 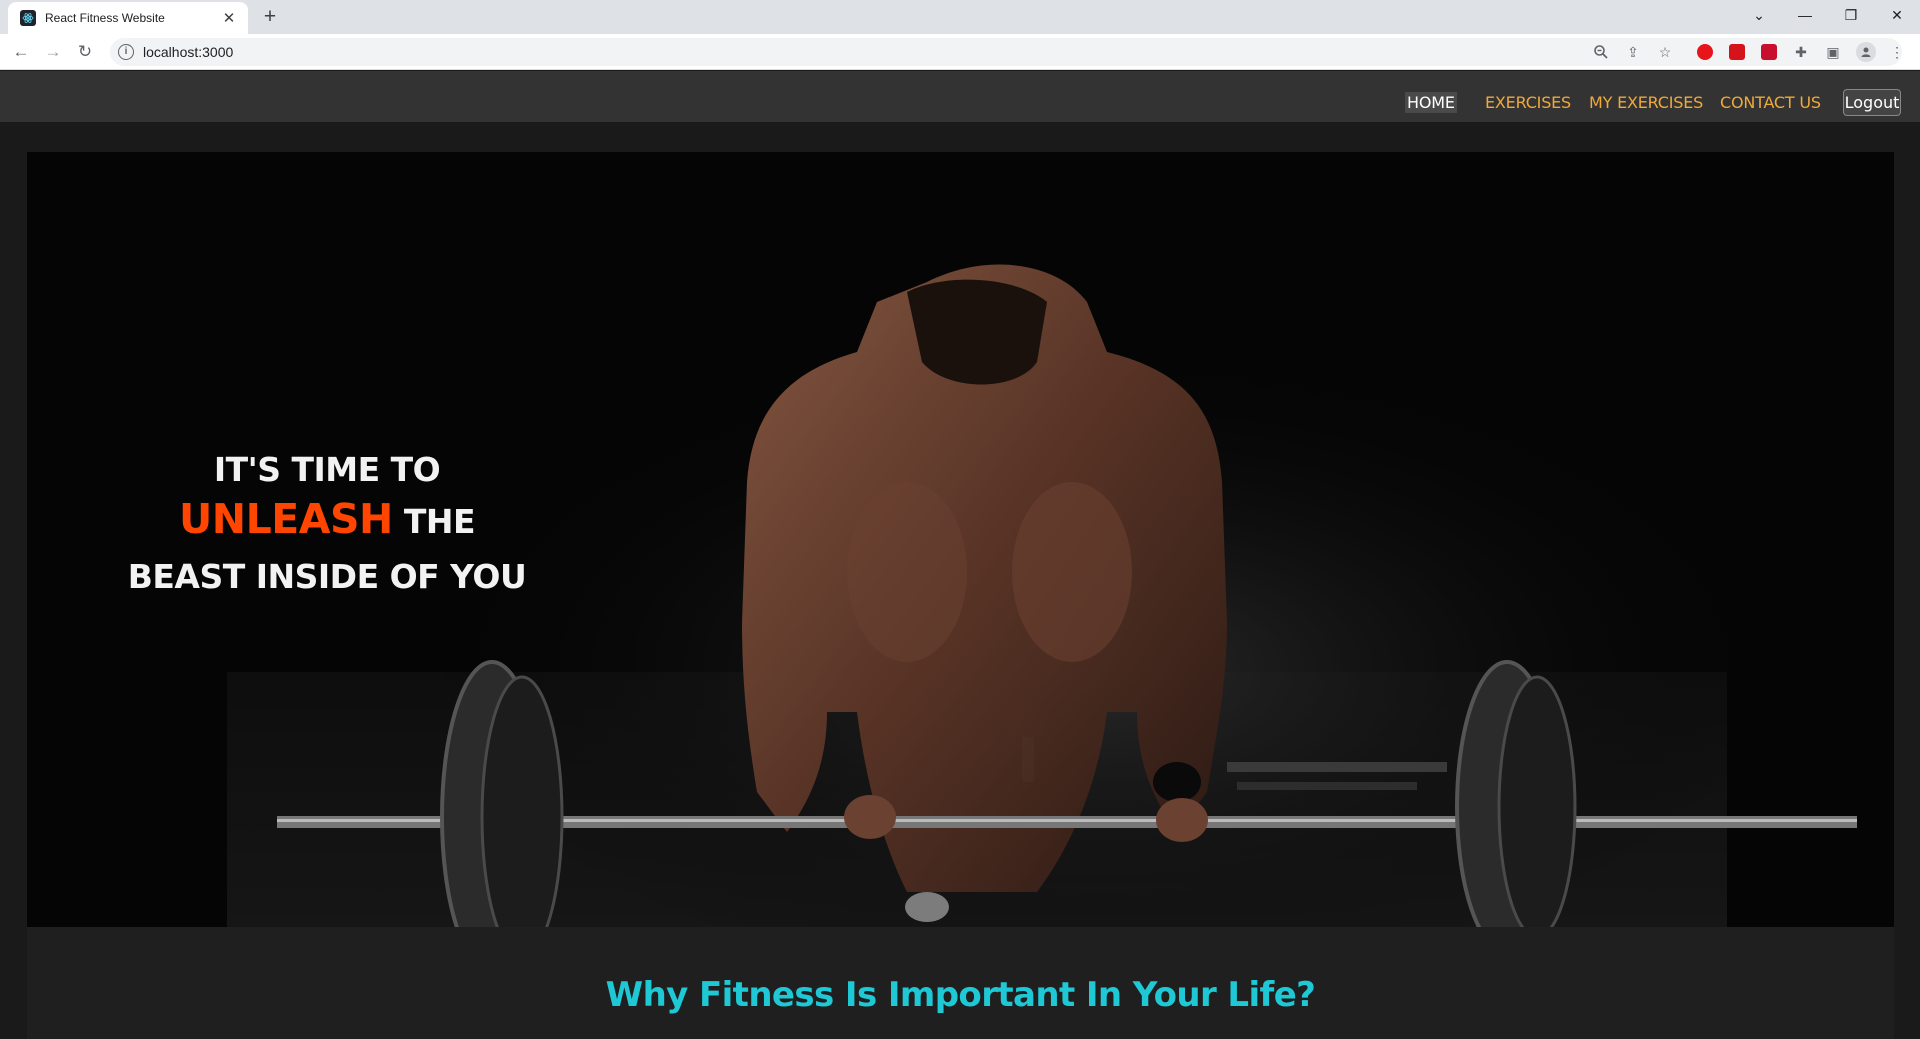 I want to click on tab-title: React Fitness Website, so click(x=105, y=18).